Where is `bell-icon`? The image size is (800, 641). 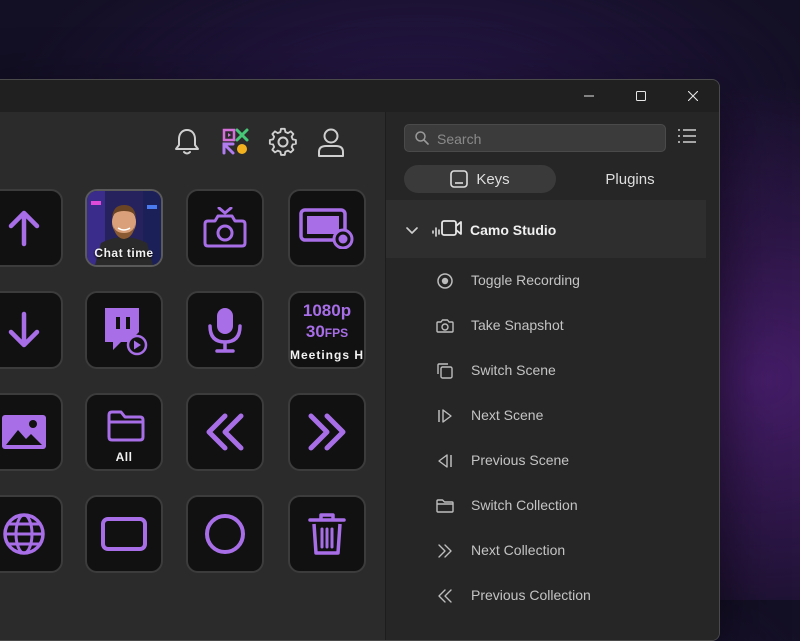 bell-icon is located at coordinates (187, 142).